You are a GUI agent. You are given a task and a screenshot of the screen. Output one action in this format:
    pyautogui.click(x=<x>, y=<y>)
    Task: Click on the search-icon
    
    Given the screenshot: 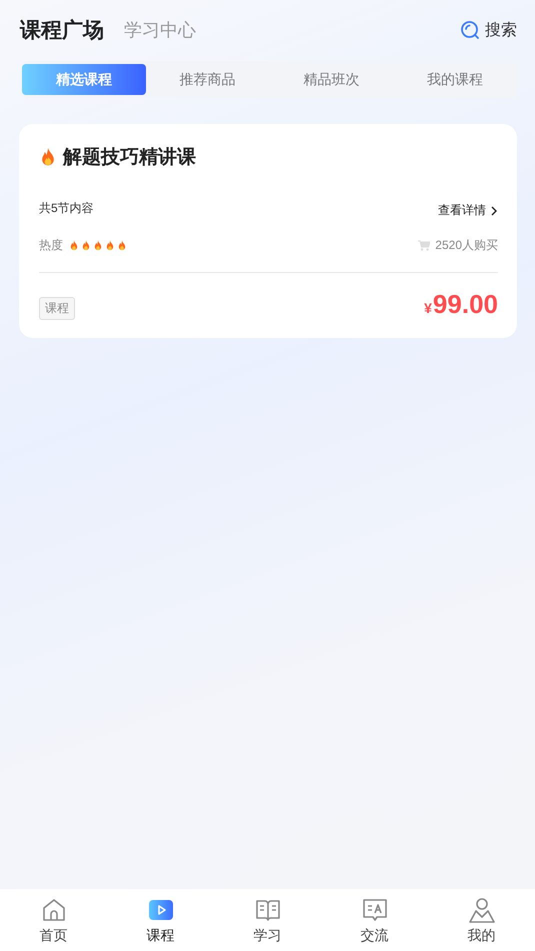 What is the action you would take?
    pyautogui.click(x=470, y=30)
    